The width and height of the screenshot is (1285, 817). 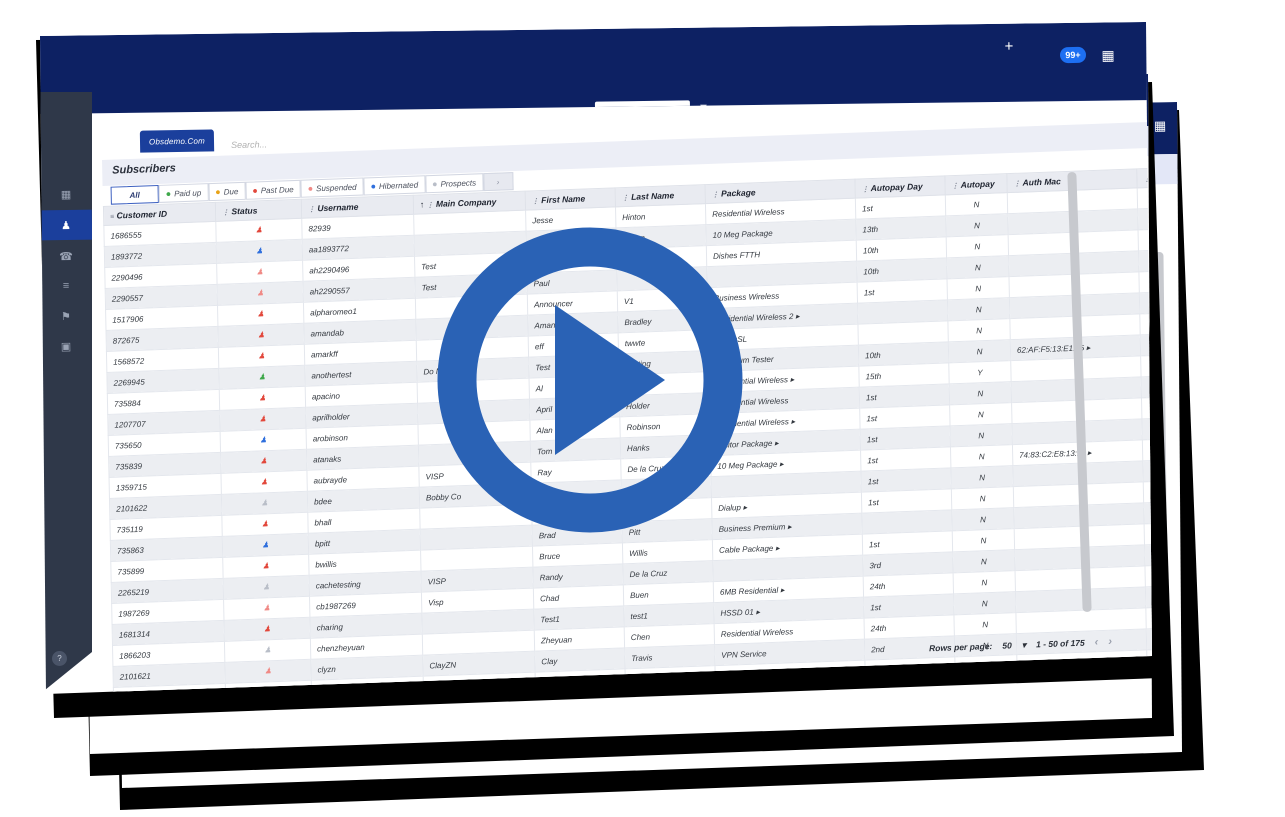 What do you see at coordinates (976, 184) in the screenshot?
I see `column-header-autopay: ⋮ Autopay` at bounding box center [976, 184].